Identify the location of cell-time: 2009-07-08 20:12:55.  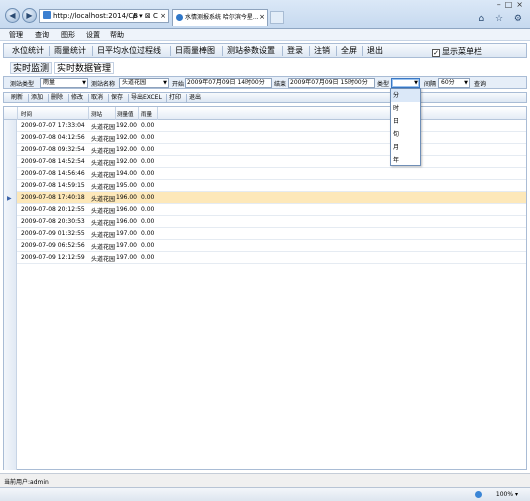
(53, 209).